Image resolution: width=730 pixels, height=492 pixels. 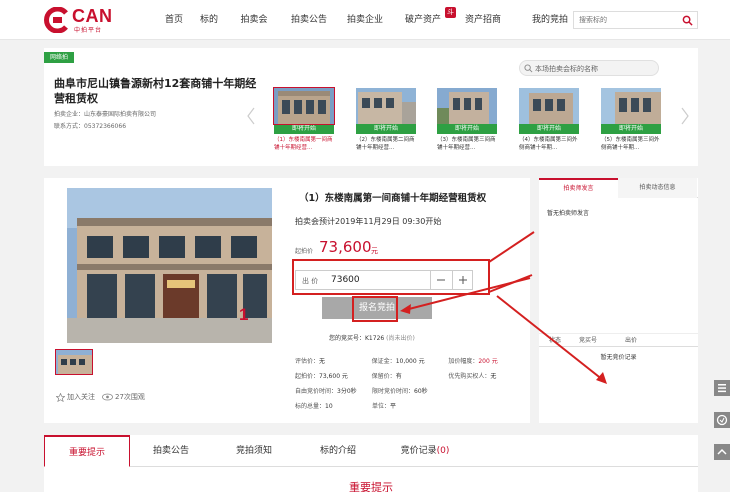 I want to click on info-key: 加价幅度：, so click(x=463, y=361).